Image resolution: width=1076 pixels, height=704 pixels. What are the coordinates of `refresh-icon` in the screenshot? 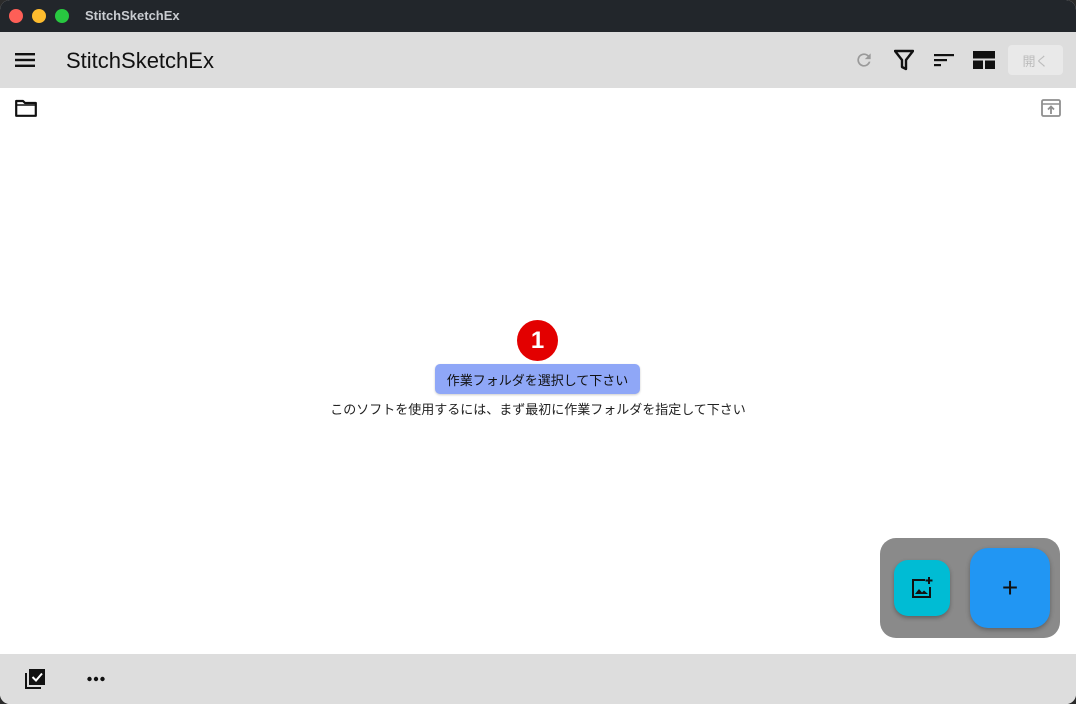 It's located at (864, 60).